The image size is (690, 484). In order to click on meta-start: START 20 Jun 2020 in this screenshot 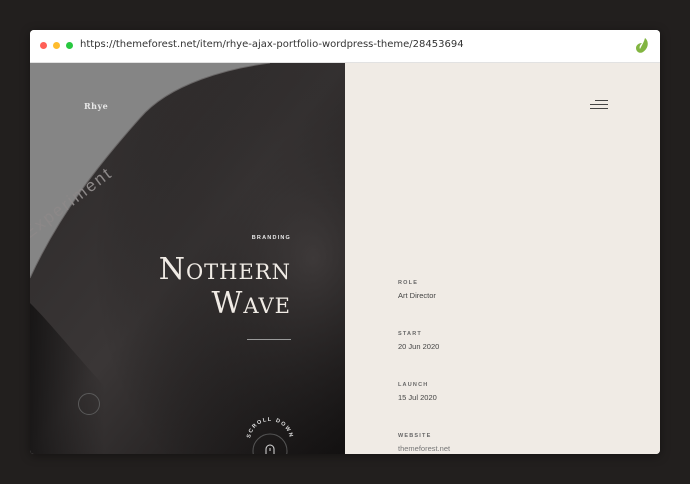, I will do `click(418, 341)`.